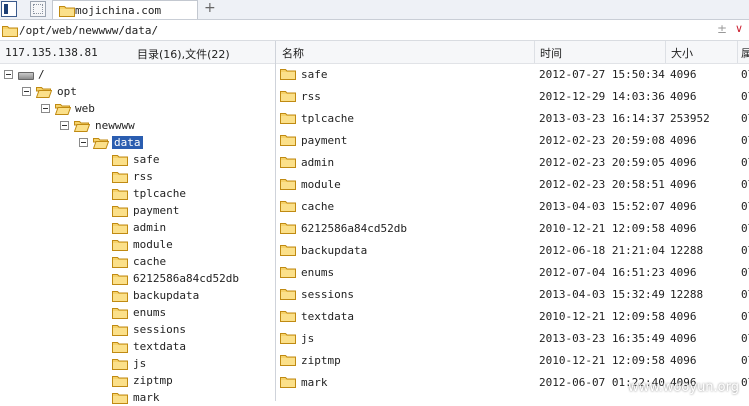 The height and width of the screenshot is (406, 749). I want to click on file-name: mark, so click(314, 382).